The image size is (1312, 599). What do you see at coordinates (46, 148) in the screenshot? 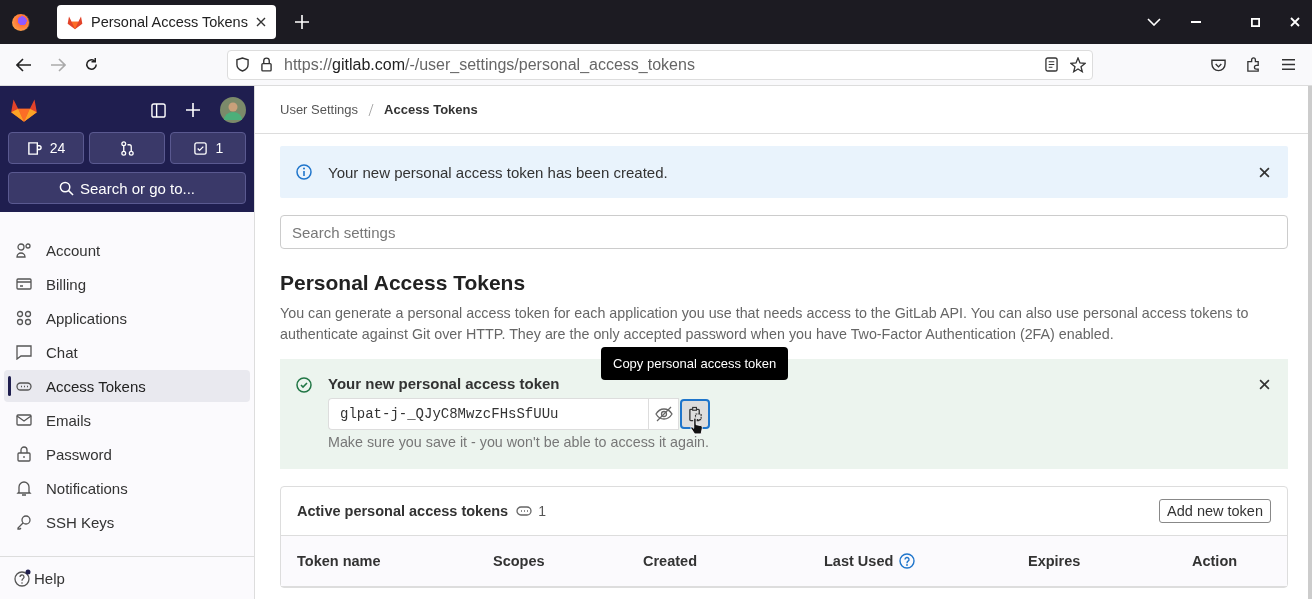
I see `issues-button: 24` at bounding box center [46, 148].